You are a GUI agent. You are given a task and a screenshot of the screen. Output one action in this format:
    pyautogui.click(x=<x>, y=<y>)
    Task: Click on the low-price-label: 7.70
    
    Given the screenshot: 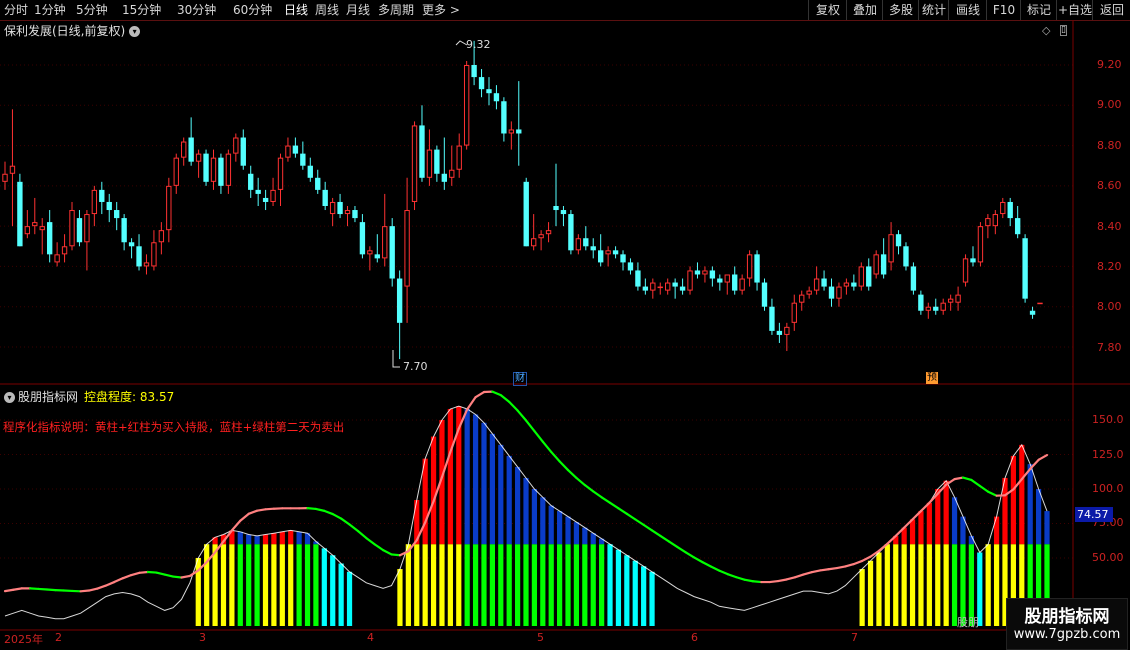 What is the action you would take?
    pyautogui.click(x=415, y=366)
    